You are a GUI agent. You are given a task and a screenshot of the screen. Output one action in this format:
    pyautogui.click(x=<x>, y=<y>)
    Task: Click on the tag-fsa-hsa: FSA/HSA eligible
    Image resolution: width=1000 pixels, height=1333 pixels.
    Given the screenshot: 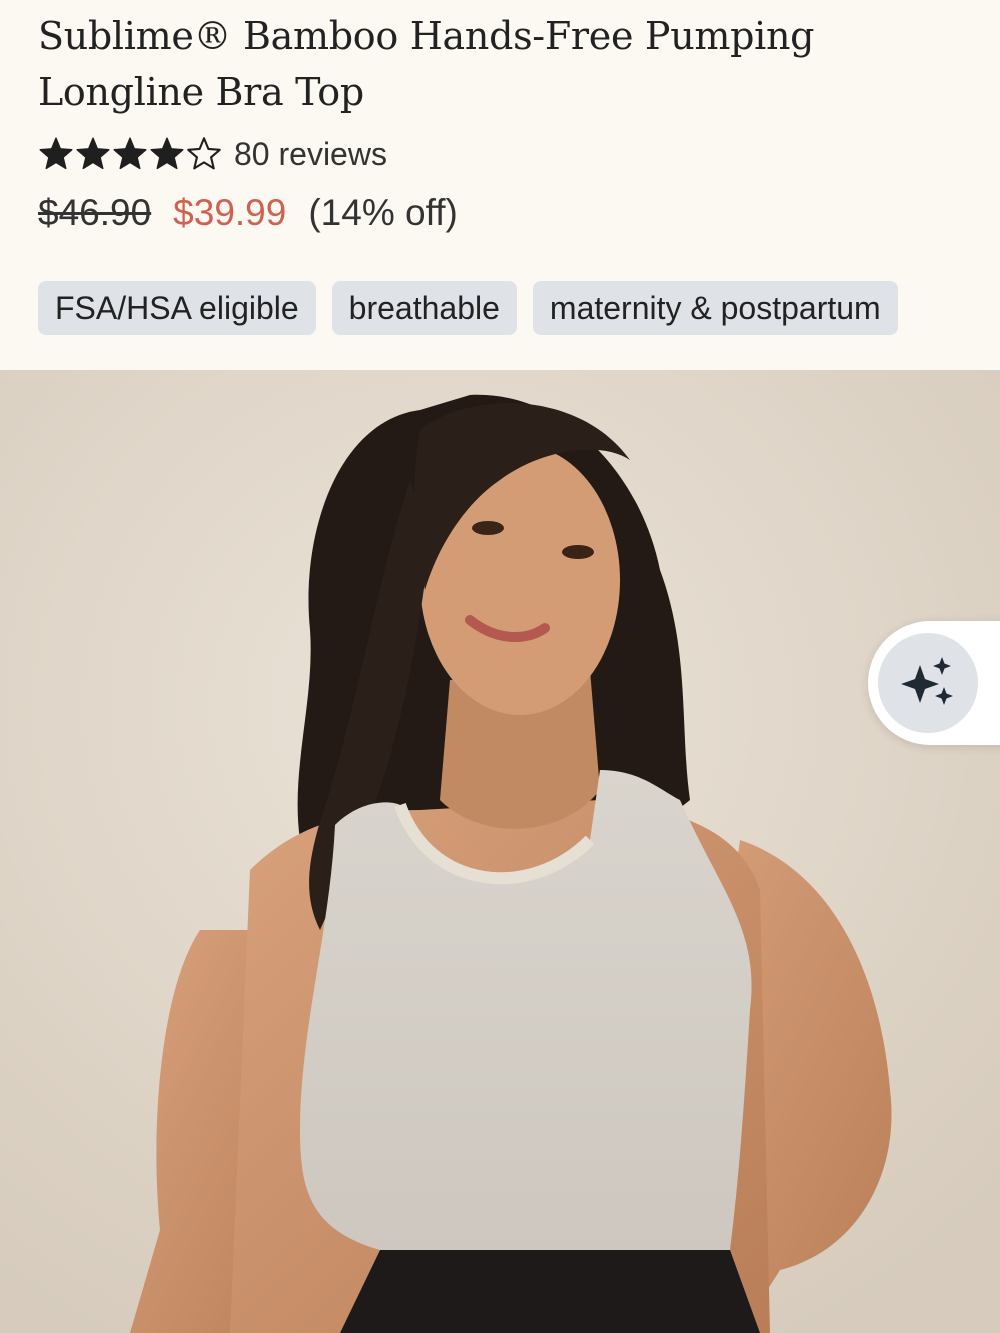 What is the action you would take?
    pyautogui.click(x=177, y=308)
    